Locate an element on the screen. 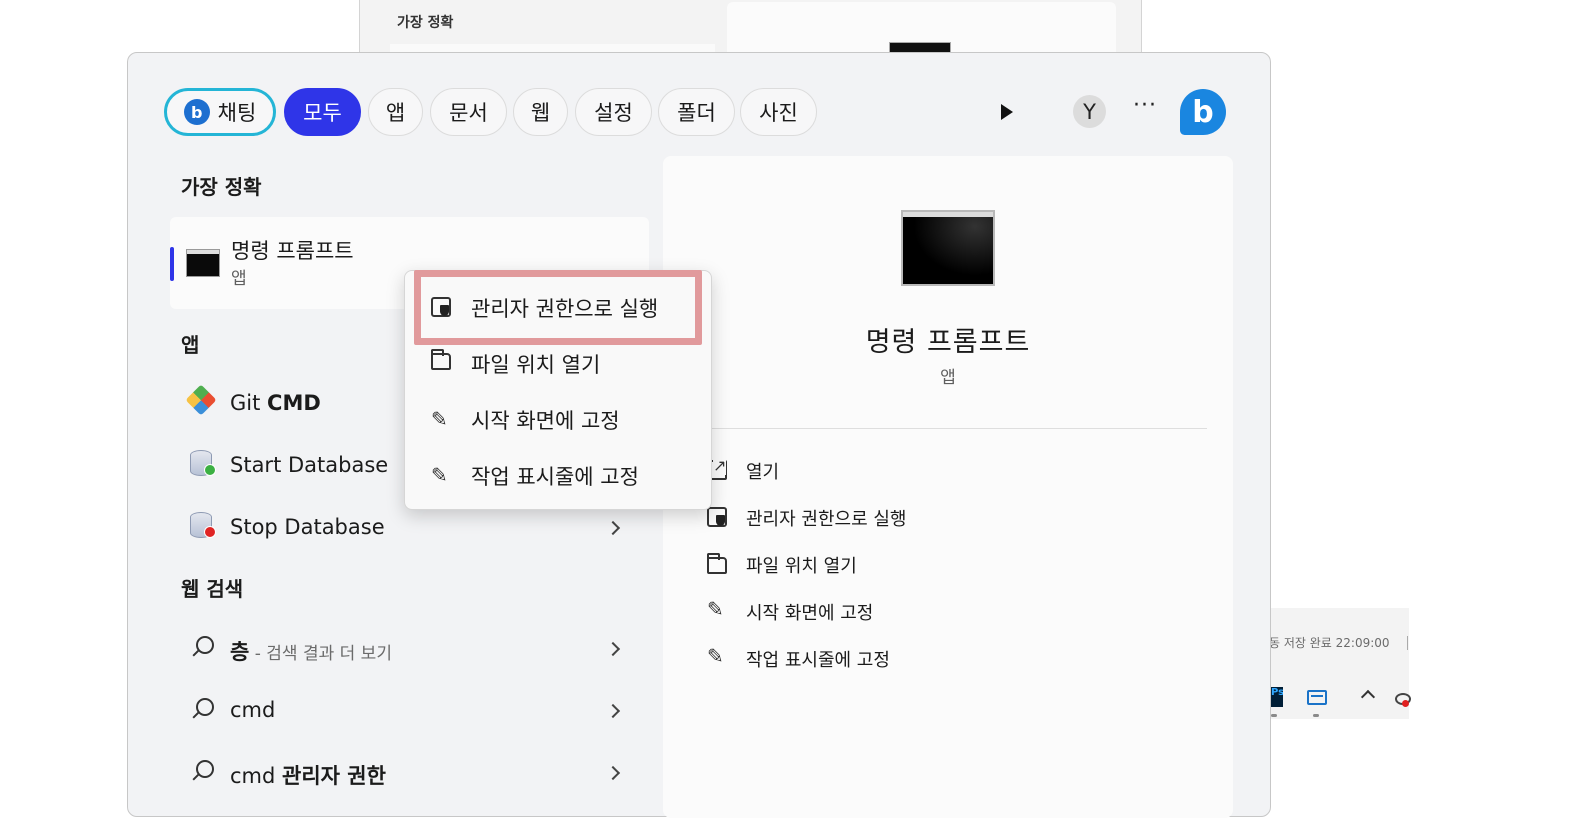 The height and width of the screenshot is (818, 1595). web-search-item: 층 - 검색 결과 더 보기 is located at coordinates (408, 648).